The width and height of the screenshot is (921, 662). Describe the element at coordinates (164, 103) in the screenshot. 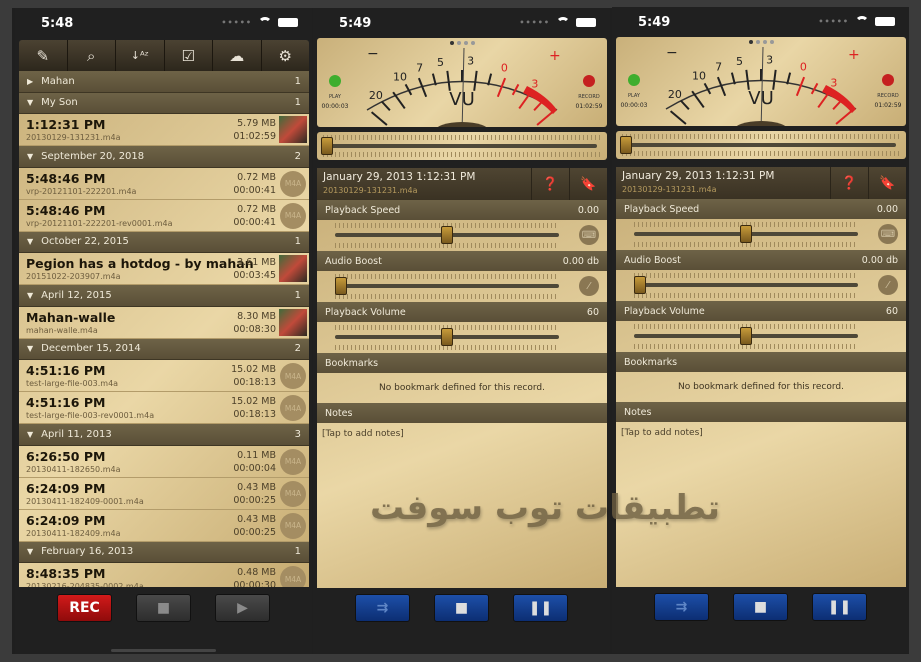

I see `group-header: ▼ My Son 1` at that location.